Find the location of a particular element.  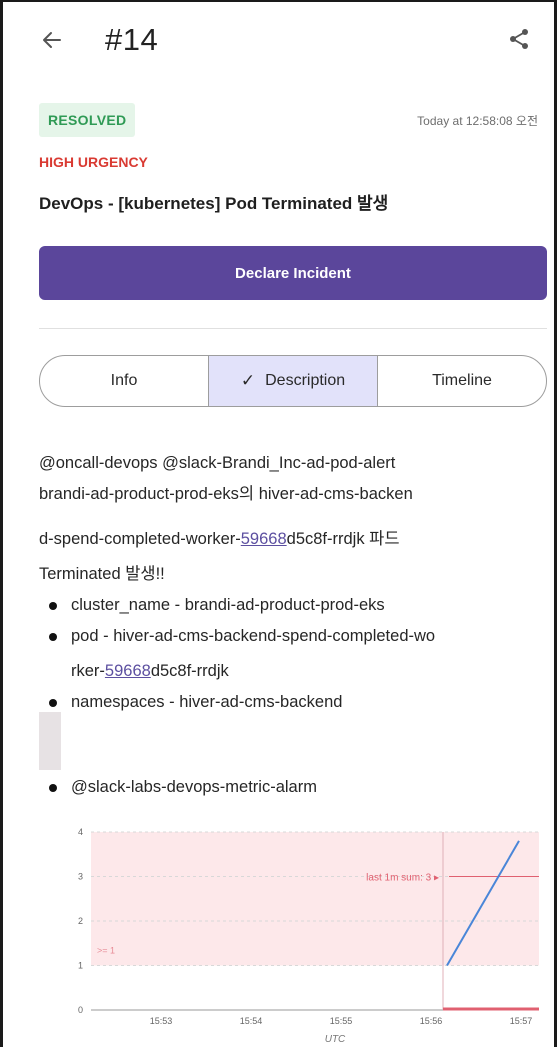

x-tick-label: 15:54 is located at coordinates (251, 1021).